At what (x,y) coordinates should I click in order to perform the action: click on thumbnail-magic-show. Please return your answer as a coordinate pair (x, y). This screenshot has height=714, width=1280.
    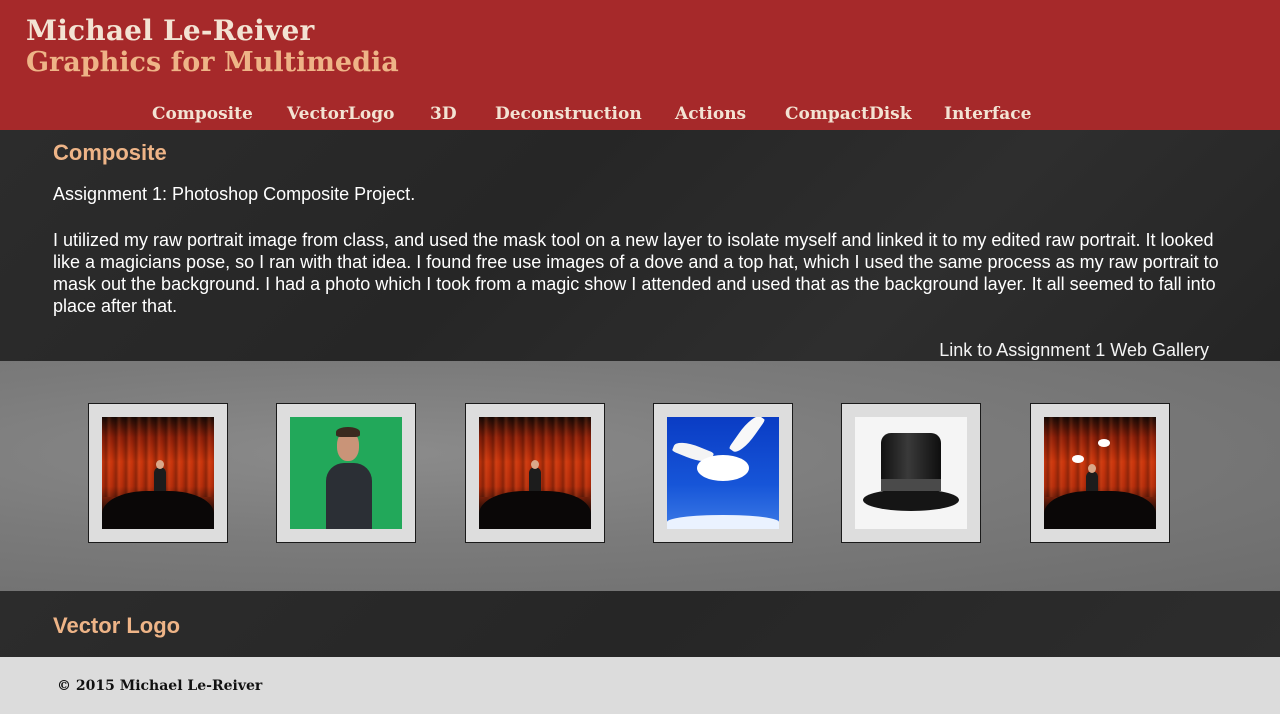
    Looking at the image, I should click on (158, 473).